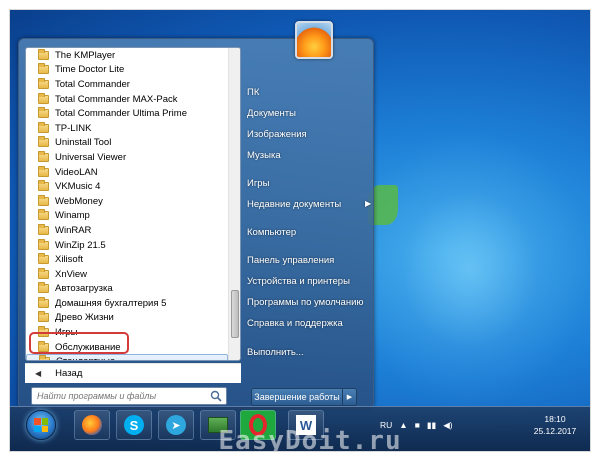 The height and width of the screenshot is (461, 600). I want to click on search-input, so click(121, 396).